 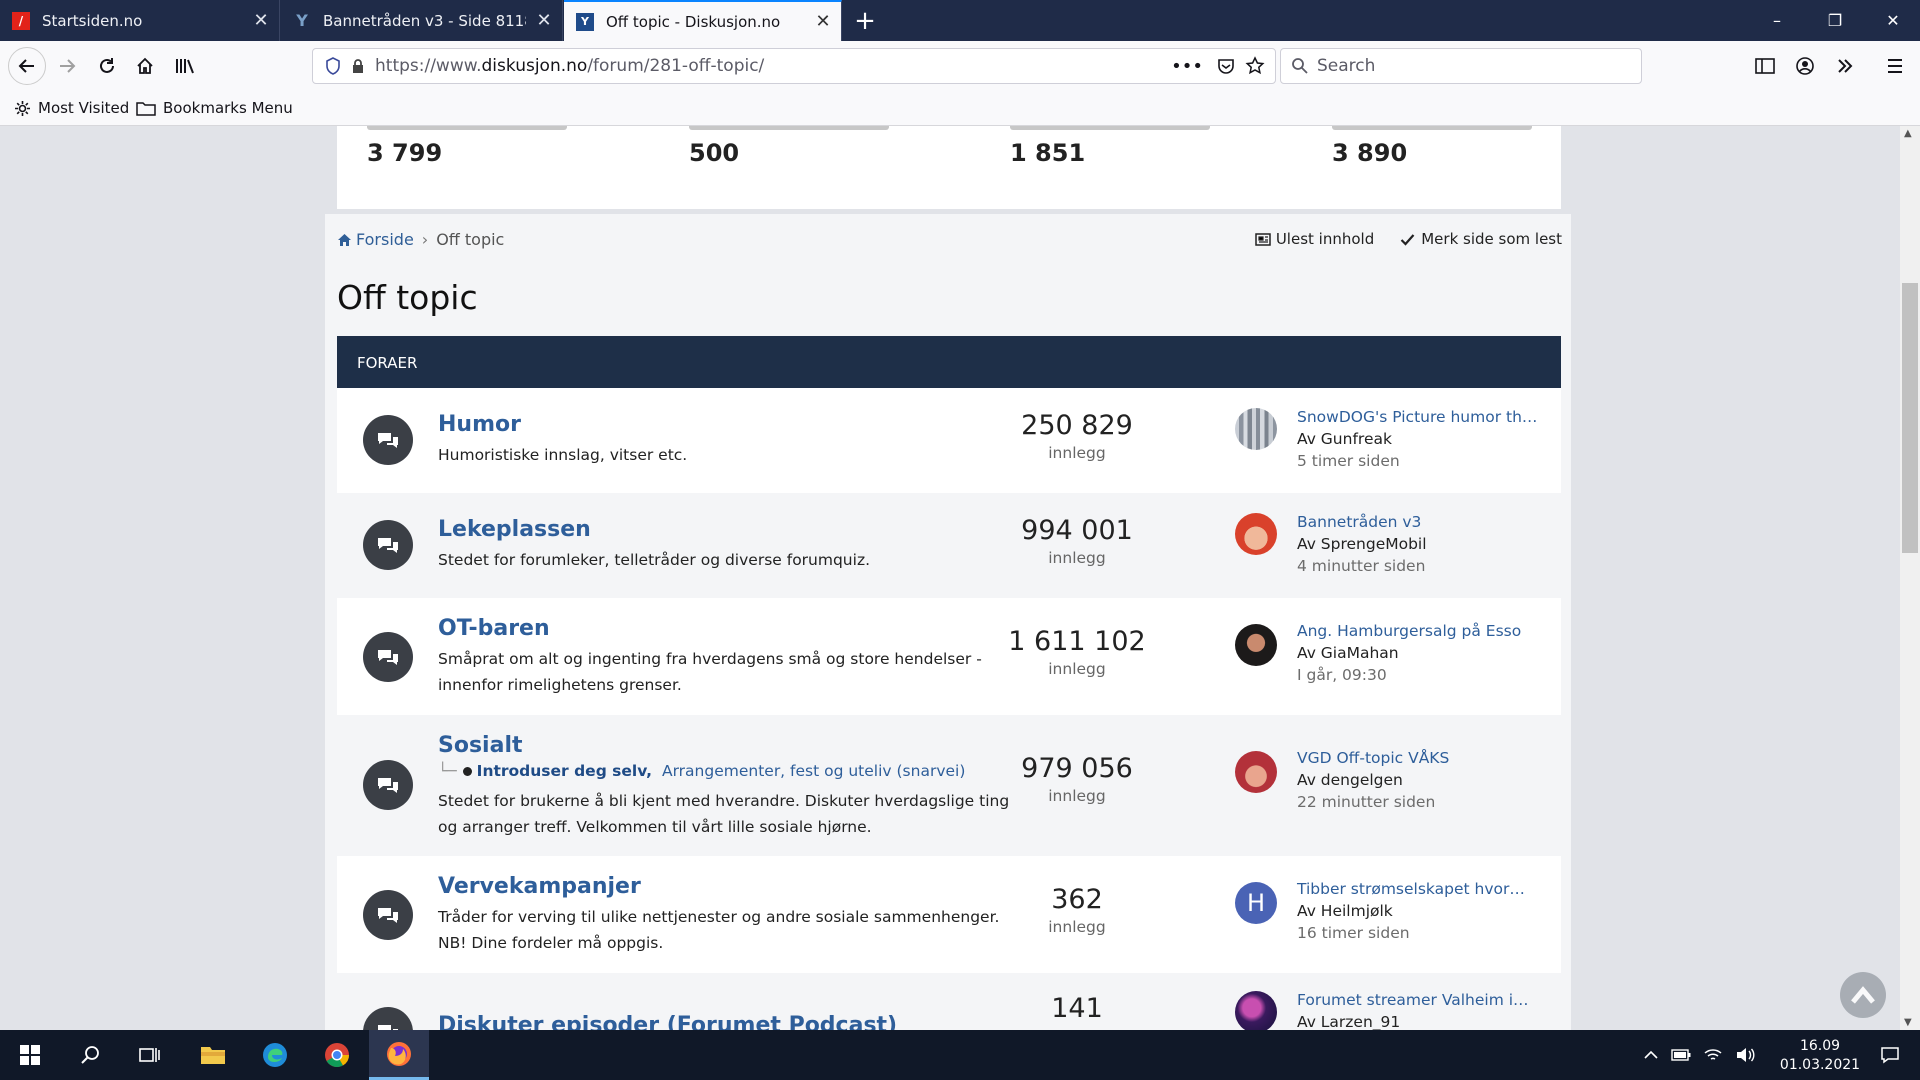 What do you see at coordinates (1346, 66) in the screenshot?
I see `search-placeholder: Search` at bounding box center [1346, 66].